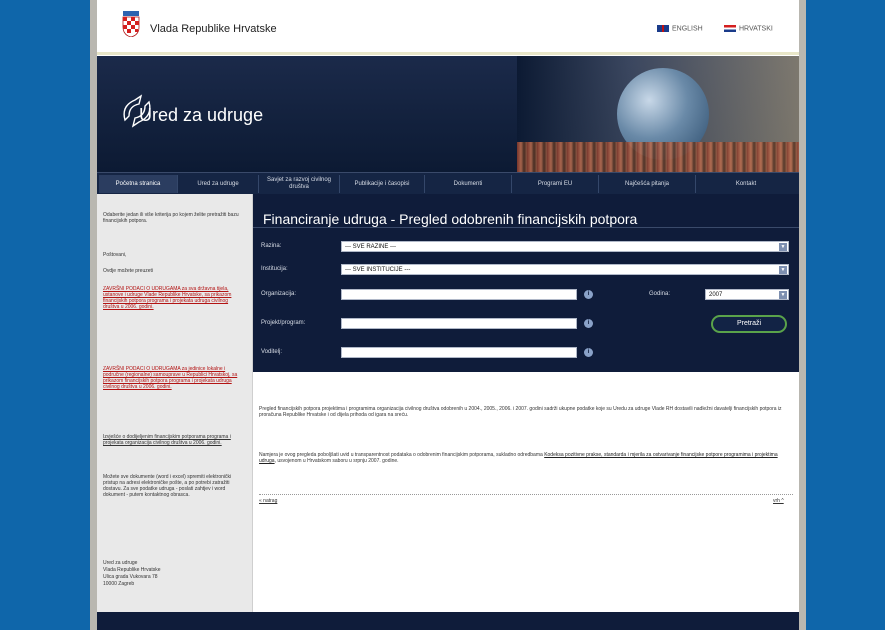 The image size is (885, 630). I want to click on sidebar-address-line-4: 10000 Zagreb, so click(119, 584).